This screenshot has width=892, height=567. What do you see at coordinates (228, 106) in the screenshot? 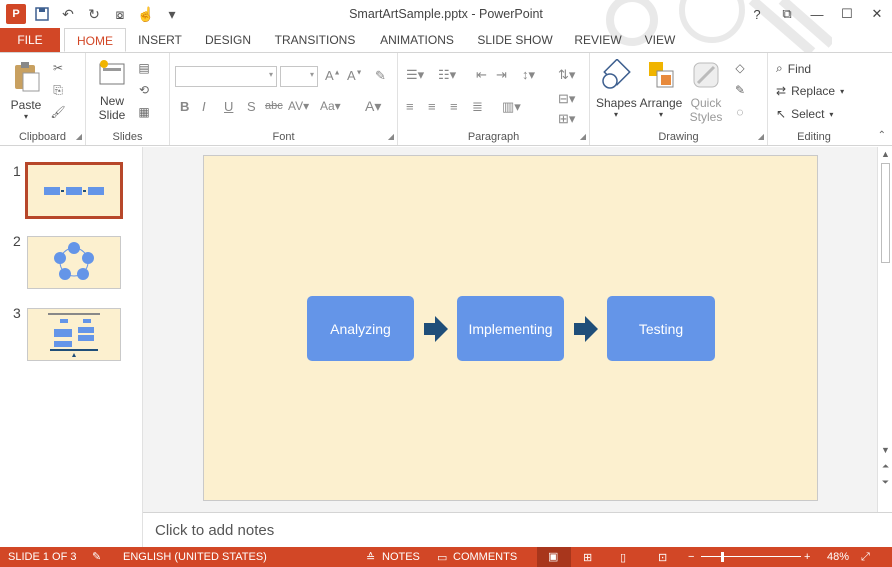
I see `underline-icon: U` at bounding box center [228, 106].